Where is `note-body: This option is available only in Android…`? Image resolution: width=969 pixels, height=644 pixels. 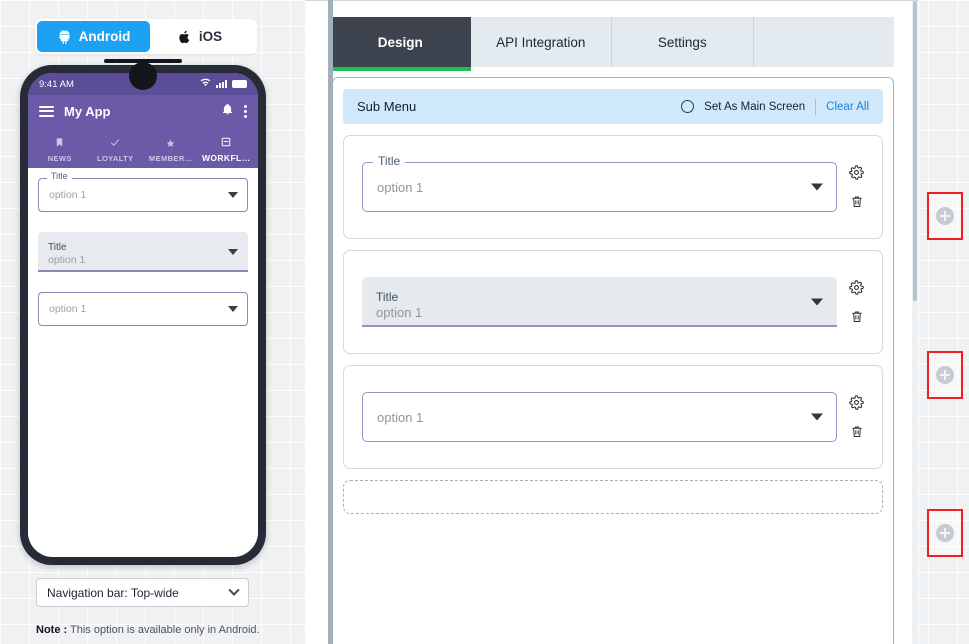 note-body: This option is available only in Android… is located at coordinates (163, 630).